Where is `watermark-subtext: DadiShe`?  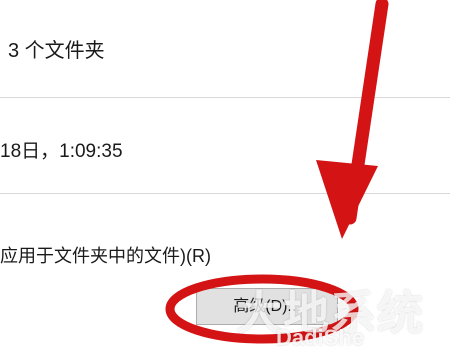 watermark-subtext: DadiShe is located at coordinates (320, 337).